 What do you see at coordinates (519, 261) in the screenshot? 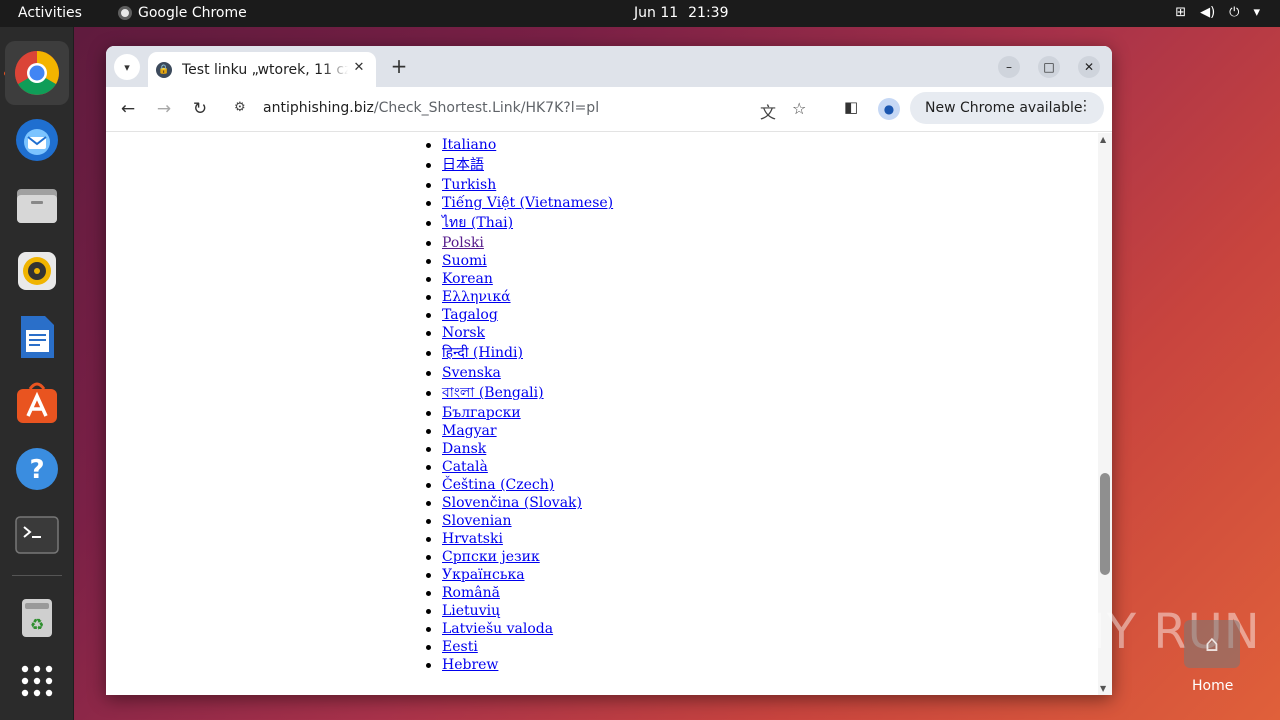
I see `list-item: Suomi` at bounding box center [519, 261].